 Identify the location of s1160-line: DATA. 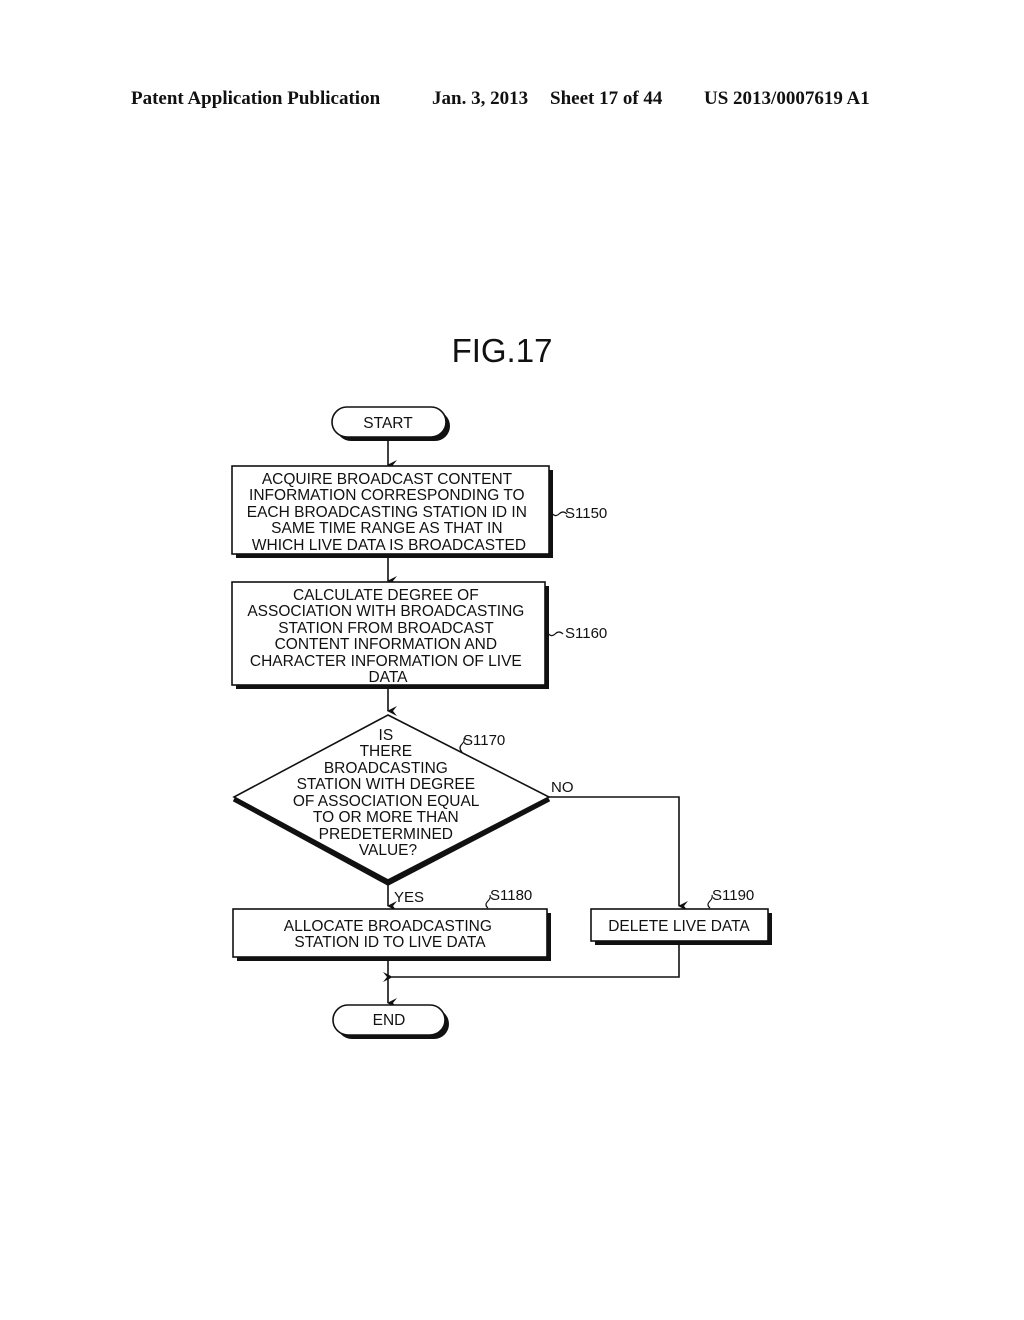
(388, 677).